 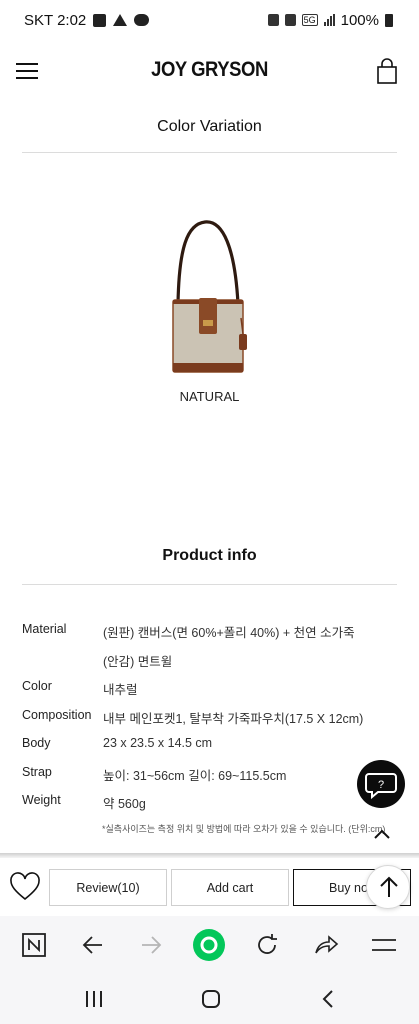 What do you see at coordinates (93, 945) in the screenshot?
I see `back-icon` at bounding box center [93, 945].